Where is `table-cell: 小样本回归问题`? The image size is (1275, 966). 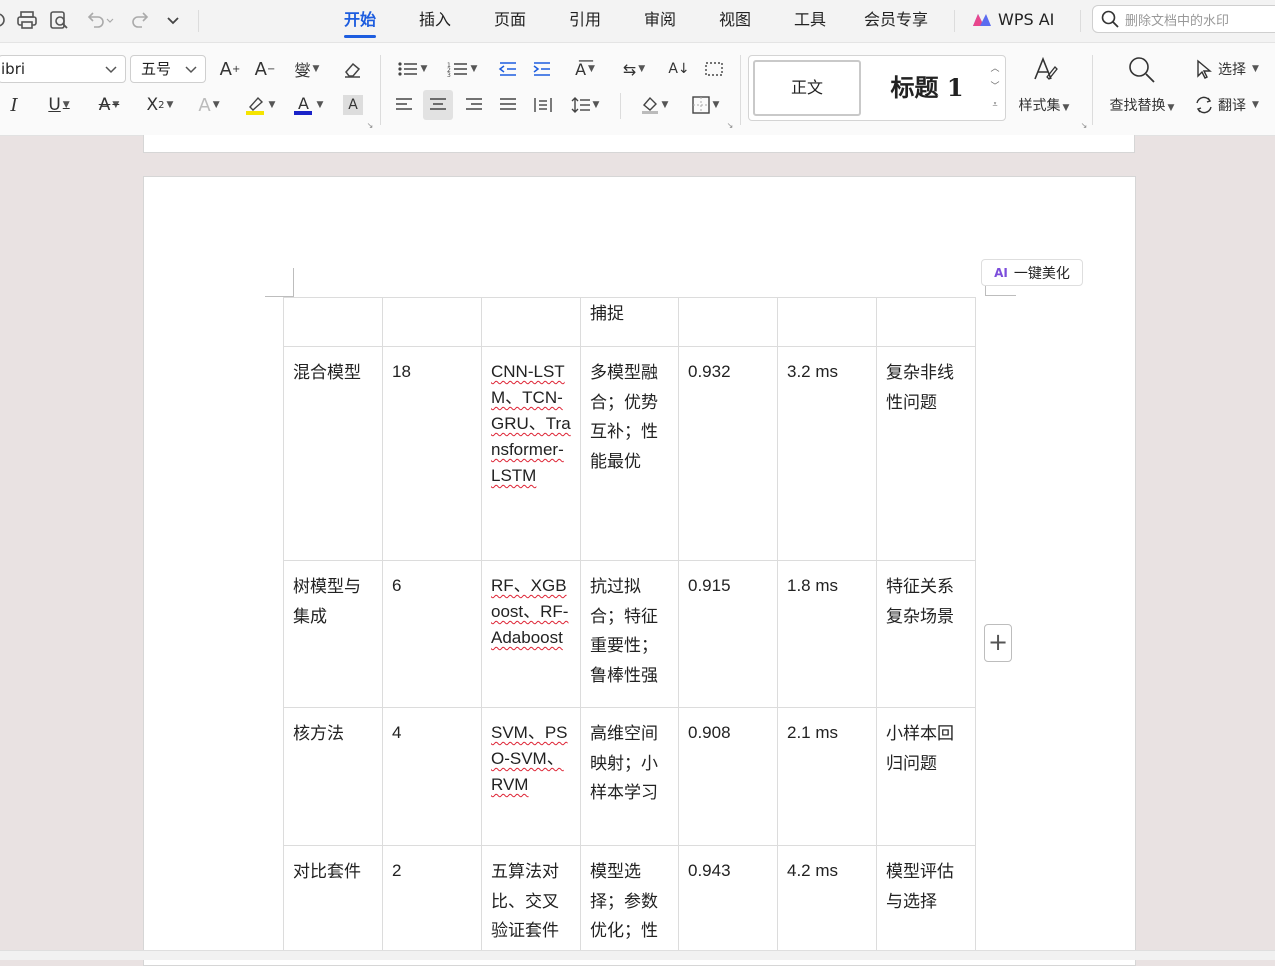 table-cell: 小样本回归问题 is located at coordinates (926, 776).